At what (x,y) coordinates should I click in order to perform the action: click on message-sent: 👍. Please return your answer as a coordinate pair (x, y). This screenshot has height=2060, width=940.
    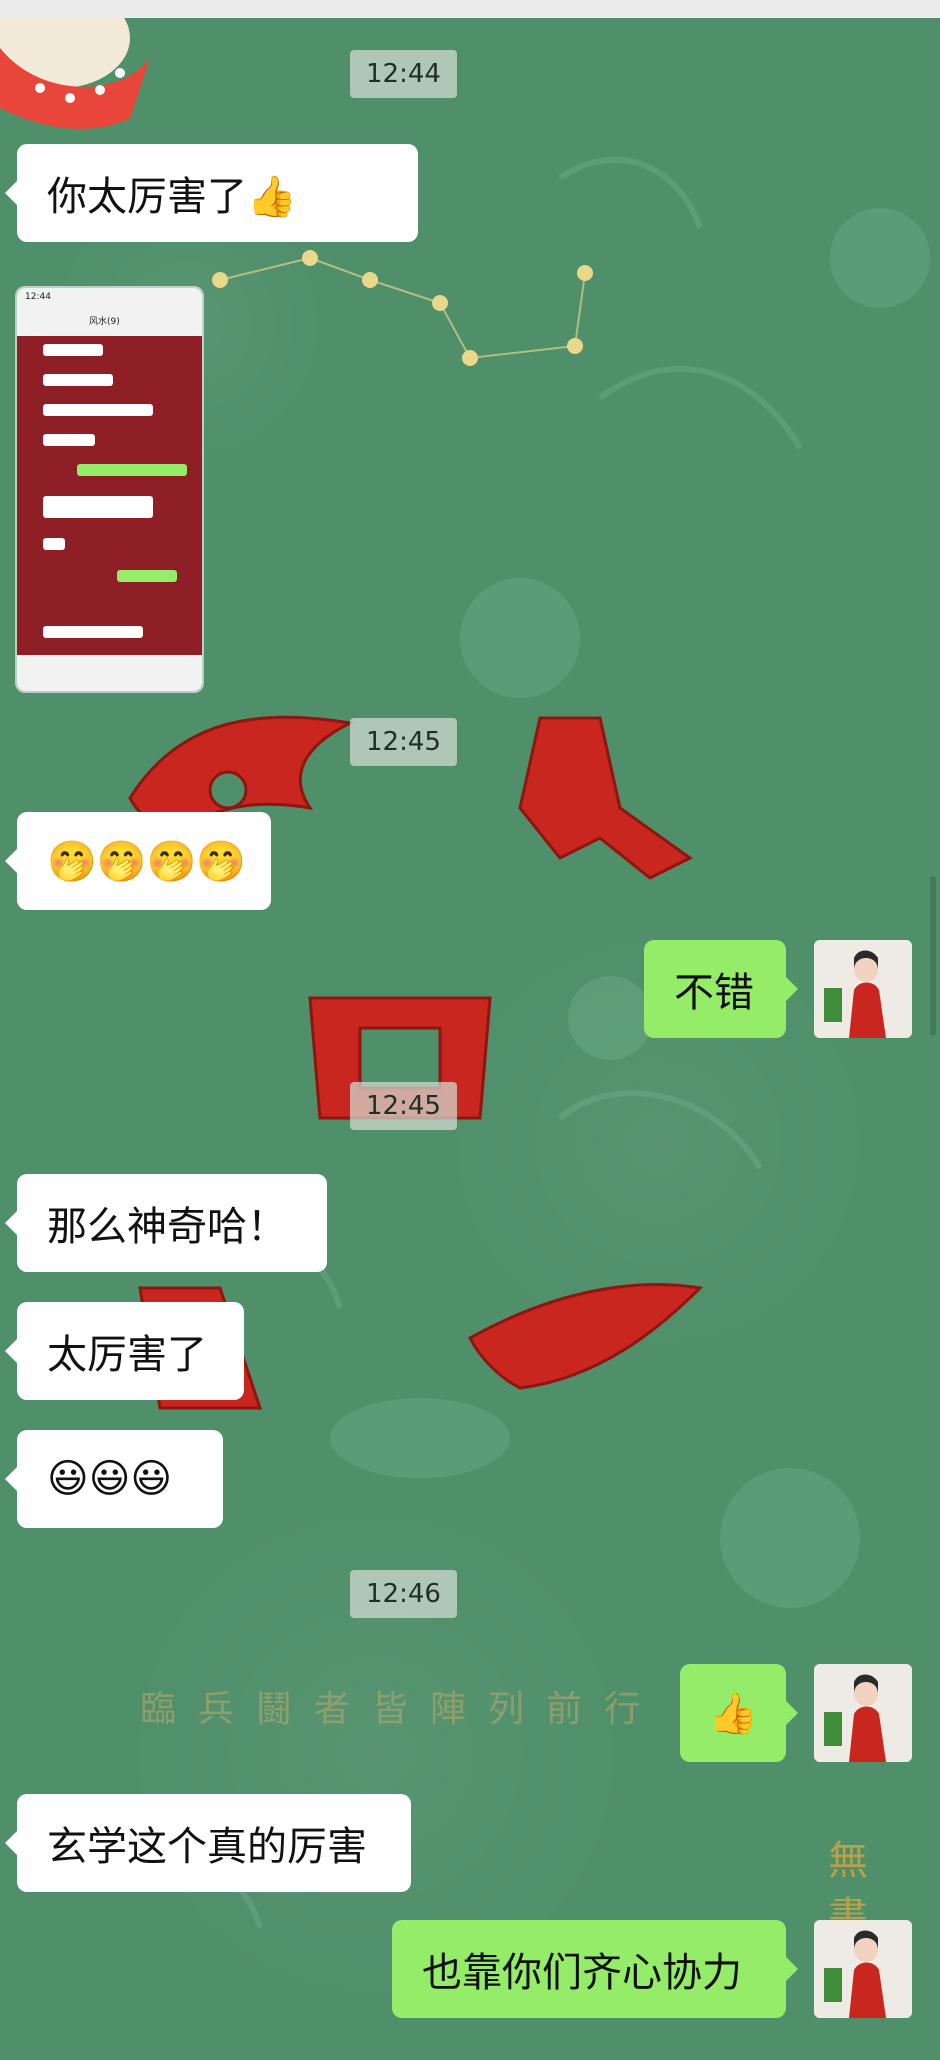
    Looking at the image, I should click on (739, 1713).